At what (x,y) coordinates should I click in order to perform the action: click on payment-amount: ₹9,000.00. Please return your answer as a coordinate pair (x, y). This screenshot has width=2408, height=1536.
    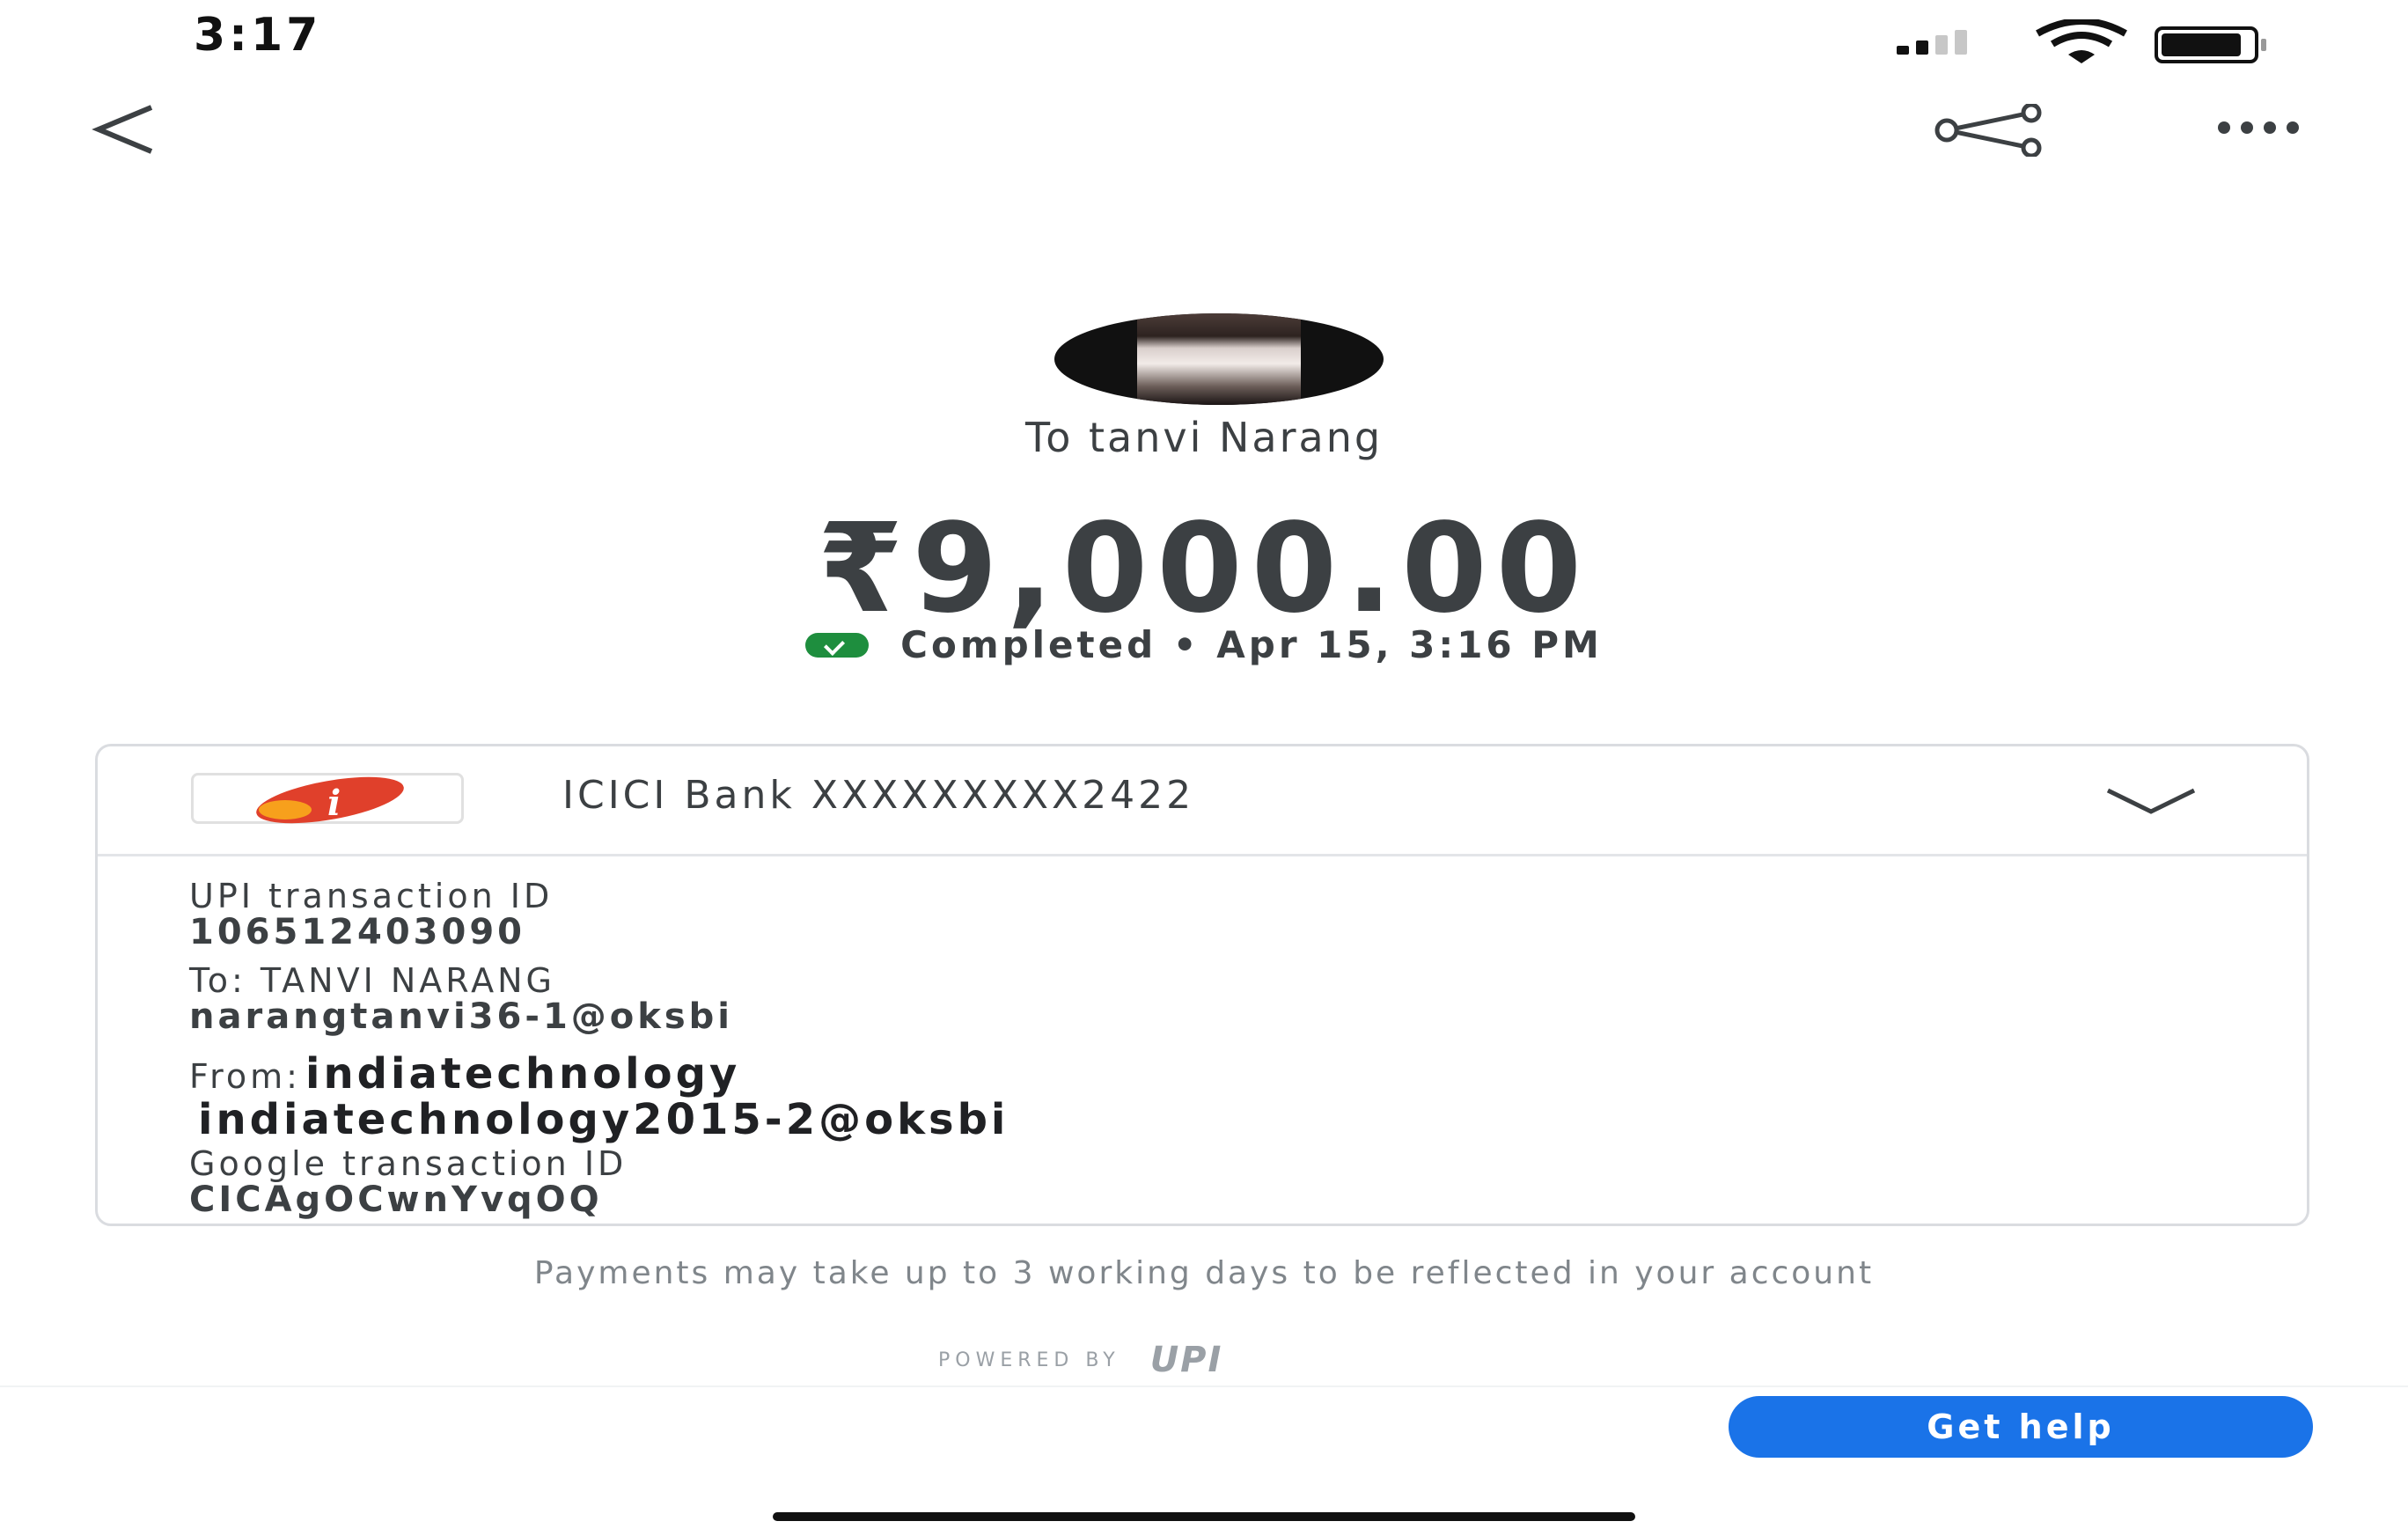
    Looking at the image, I should click on (1204, 569).